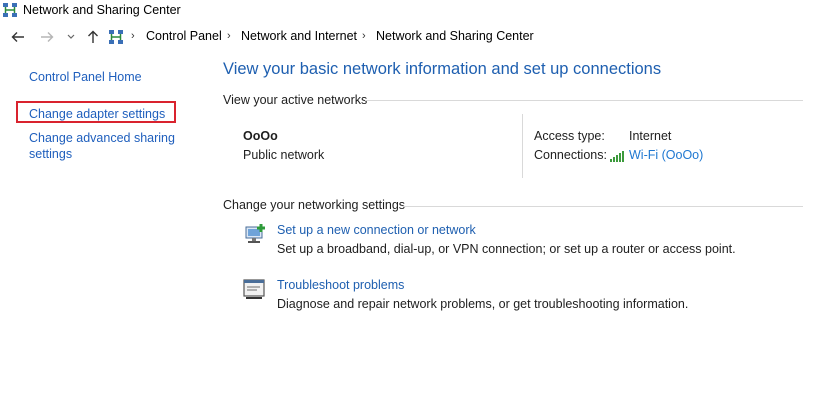 This screenshot has width=831, height=410. What do you see at coordinates (255, 234) in the screenshot?
I see `new-connection-icon` at bounding box center [255, 234].